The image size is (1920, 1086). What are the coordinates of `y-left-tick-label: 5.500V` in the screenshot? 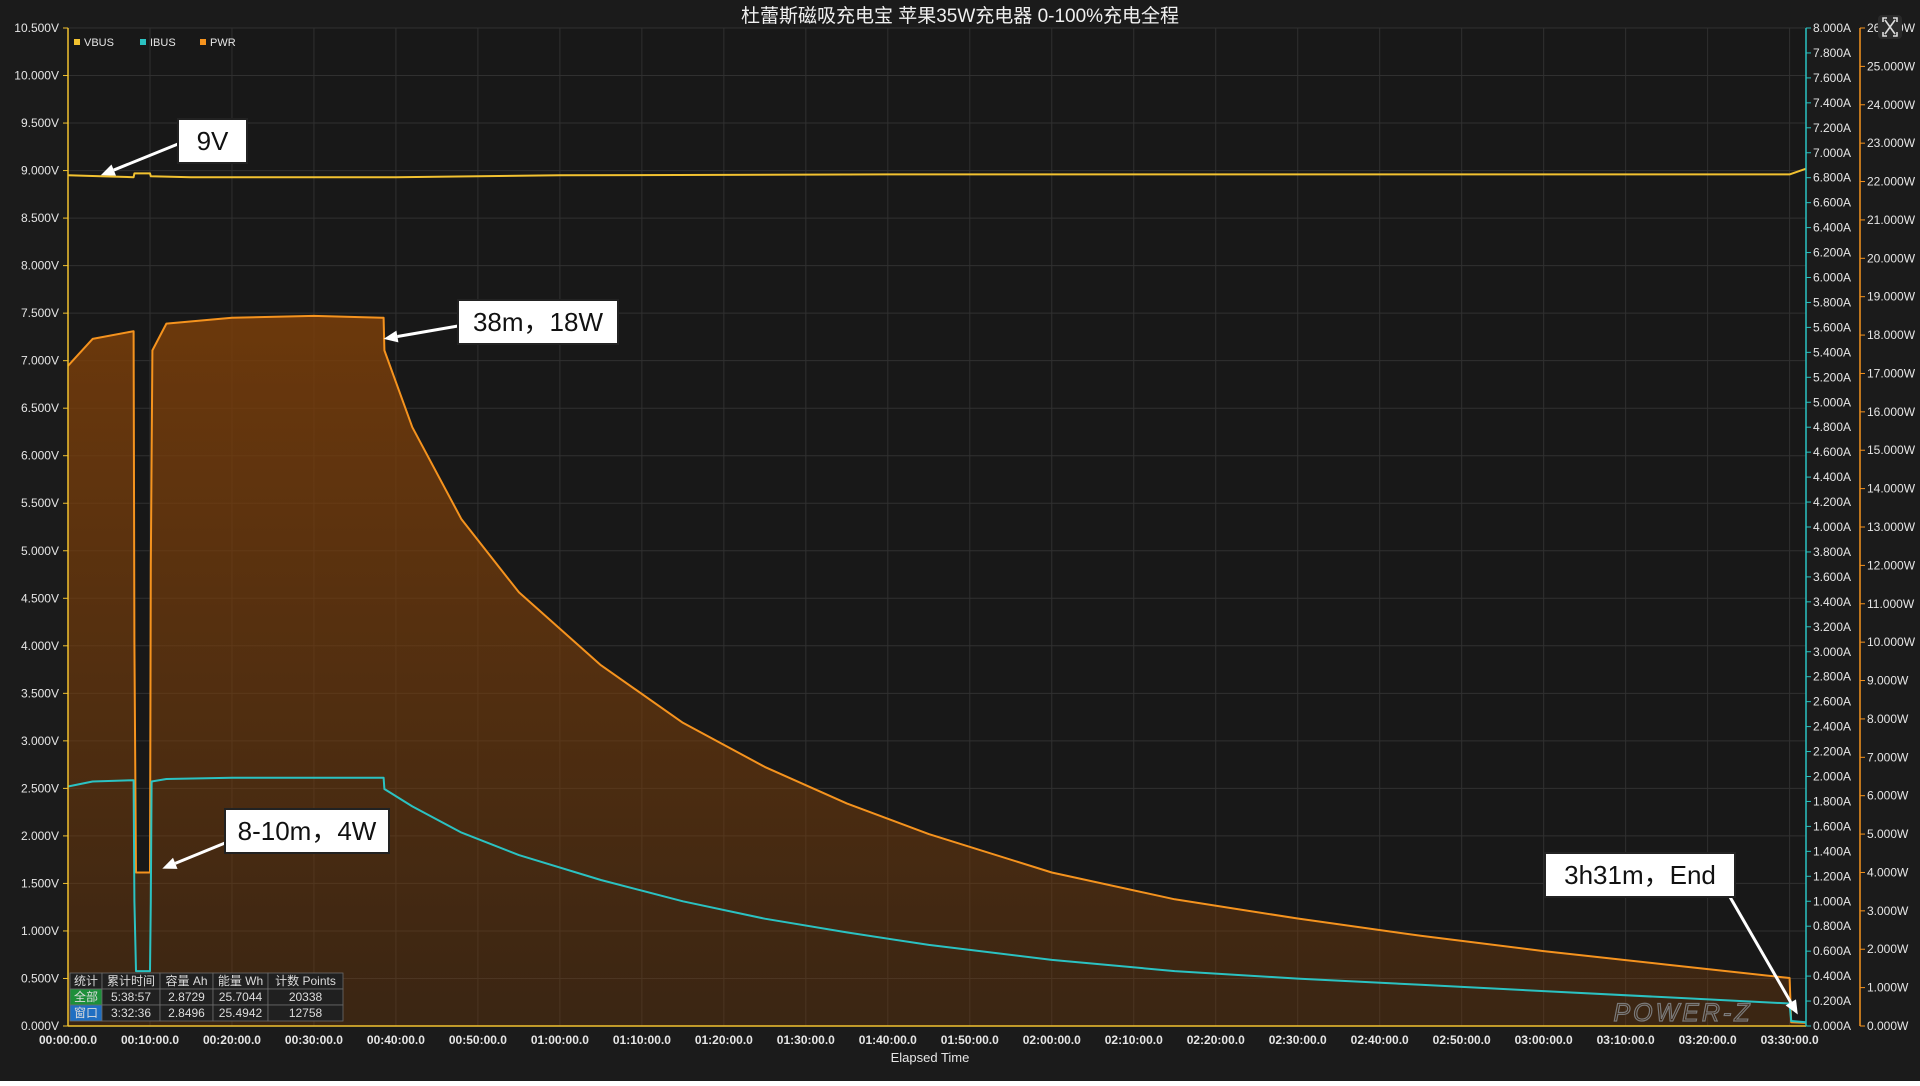 It's located at (40, 503).